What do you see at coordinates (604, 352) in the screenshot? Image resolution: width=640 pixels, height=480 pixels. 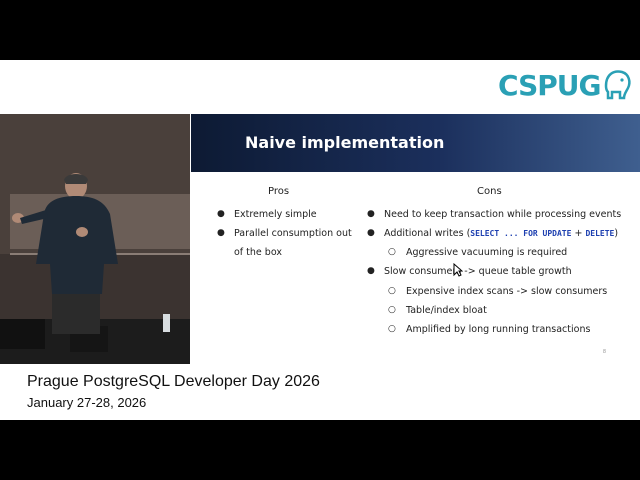 I see `page-number: 8` at bounding box center [604, 352].